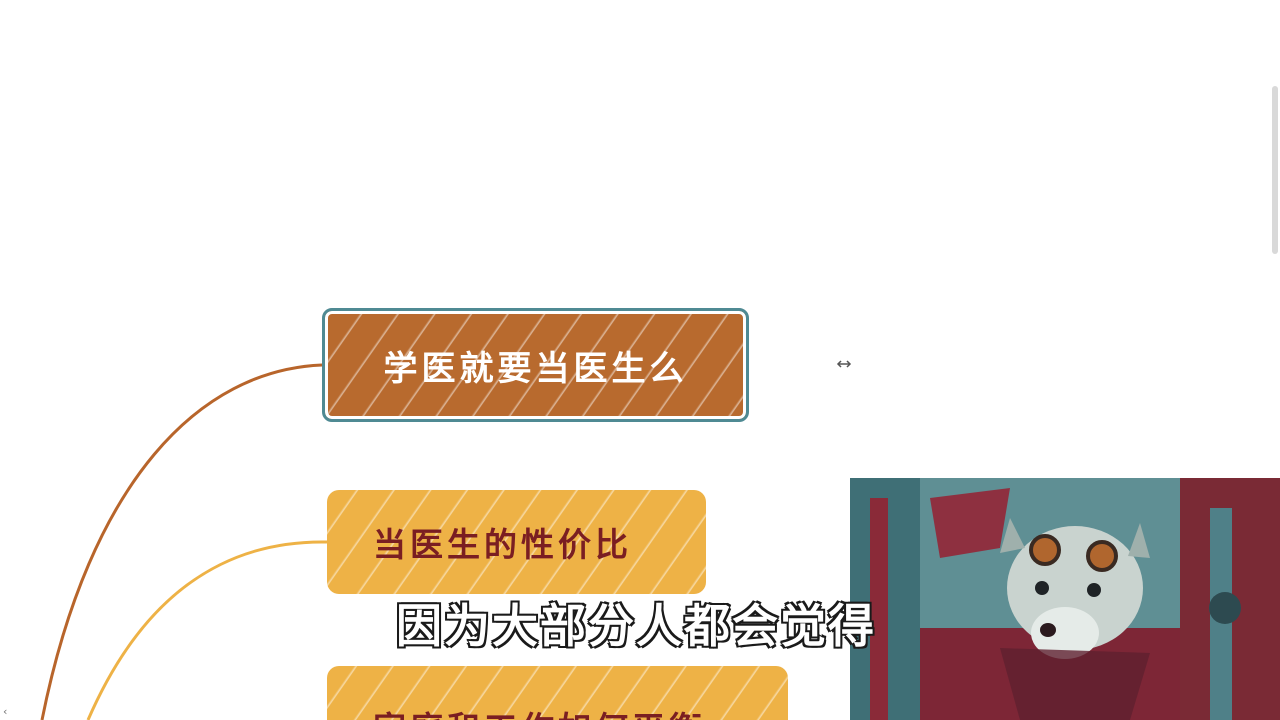 The image size is (1280, 720). What do you see at coordinates (502, 544) in the screenshot?
I see `child-node-label: 当医生的性价比` at bounding box center [502, 544].